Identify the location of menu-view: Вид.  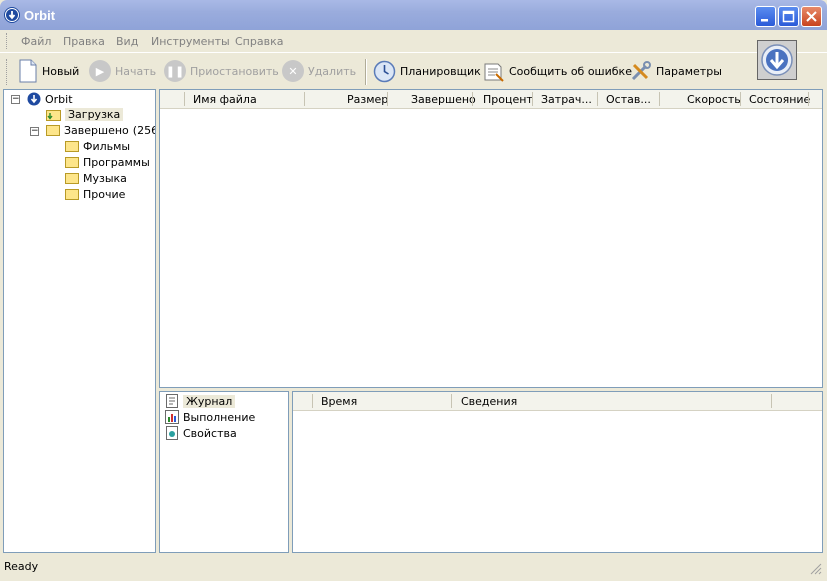
(127, 41).